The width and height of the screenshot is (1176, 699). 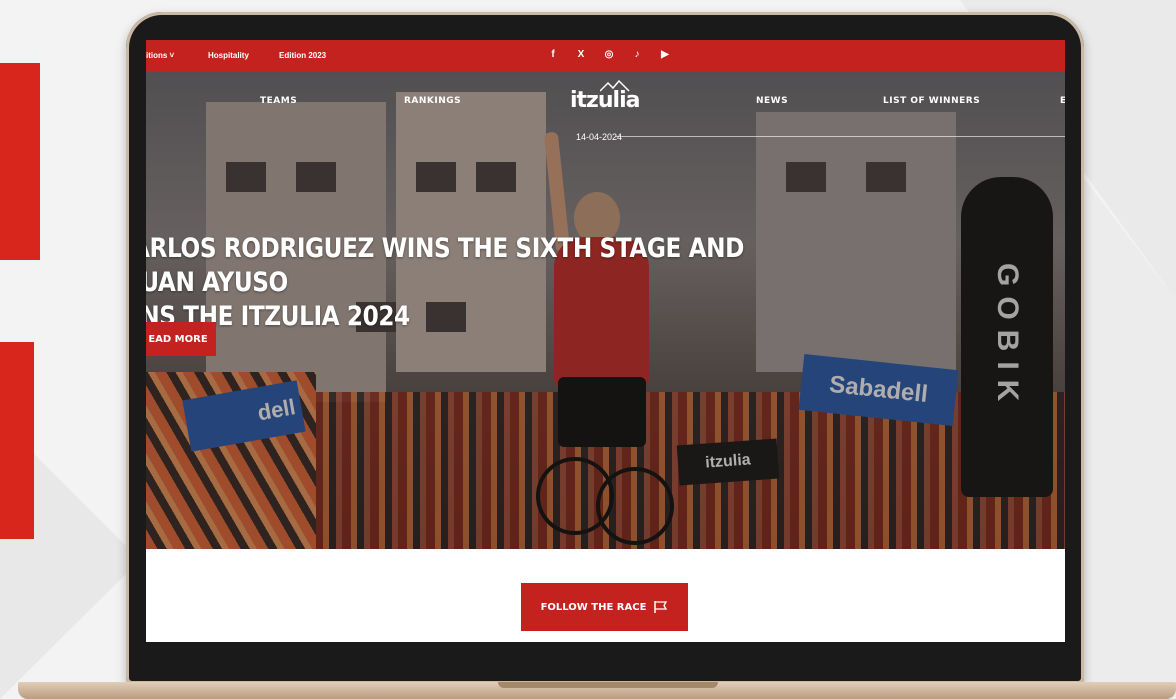 I want to click on facebook-icon: f, so click(x=553, y=55).